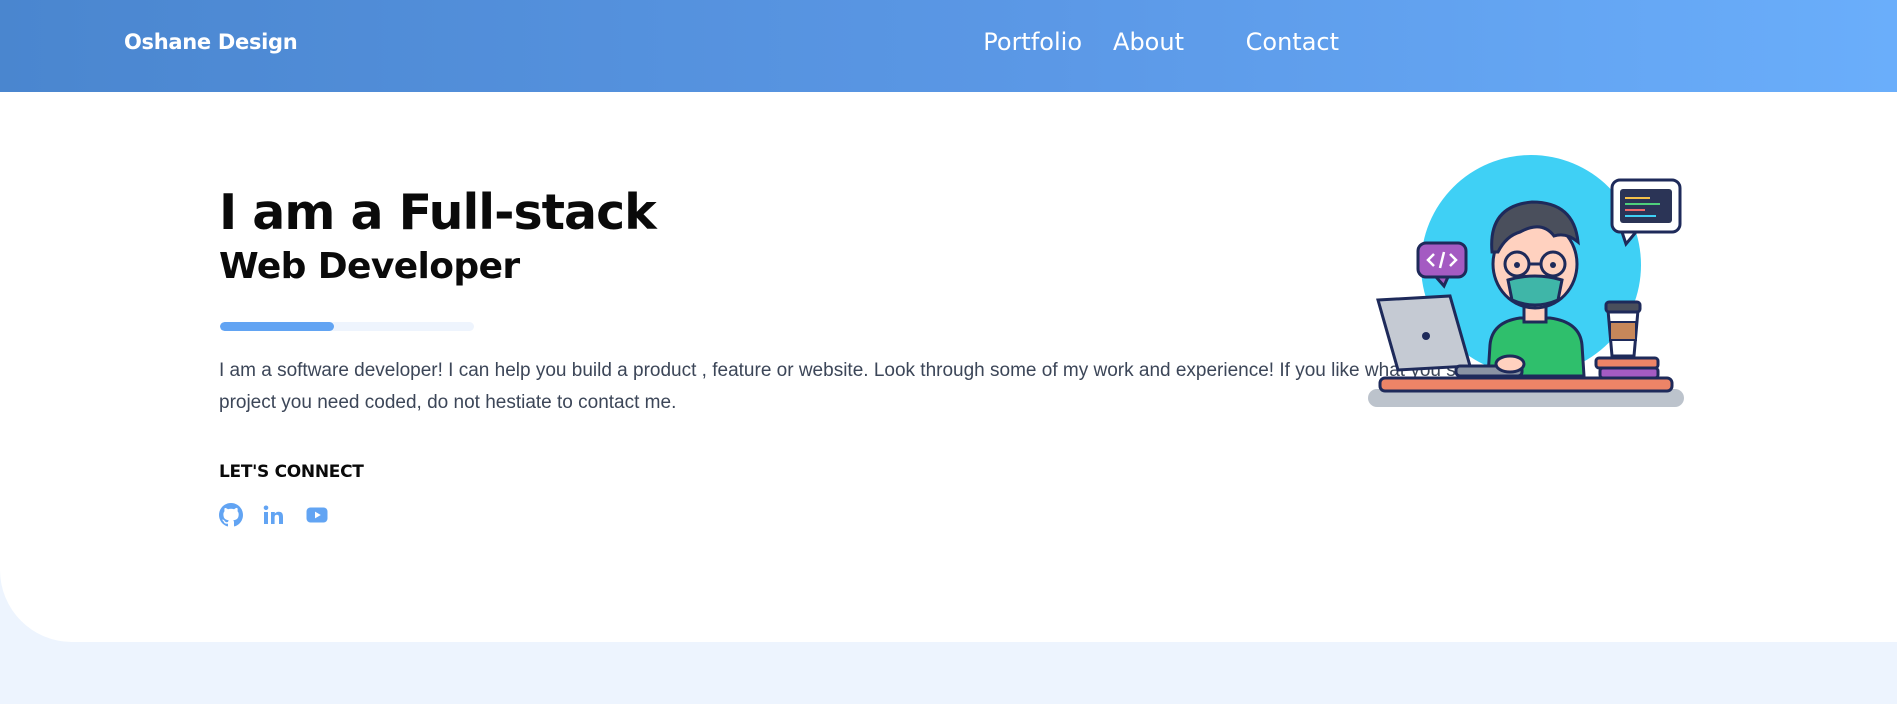  I want to click on github-icon, so click(231, 515).